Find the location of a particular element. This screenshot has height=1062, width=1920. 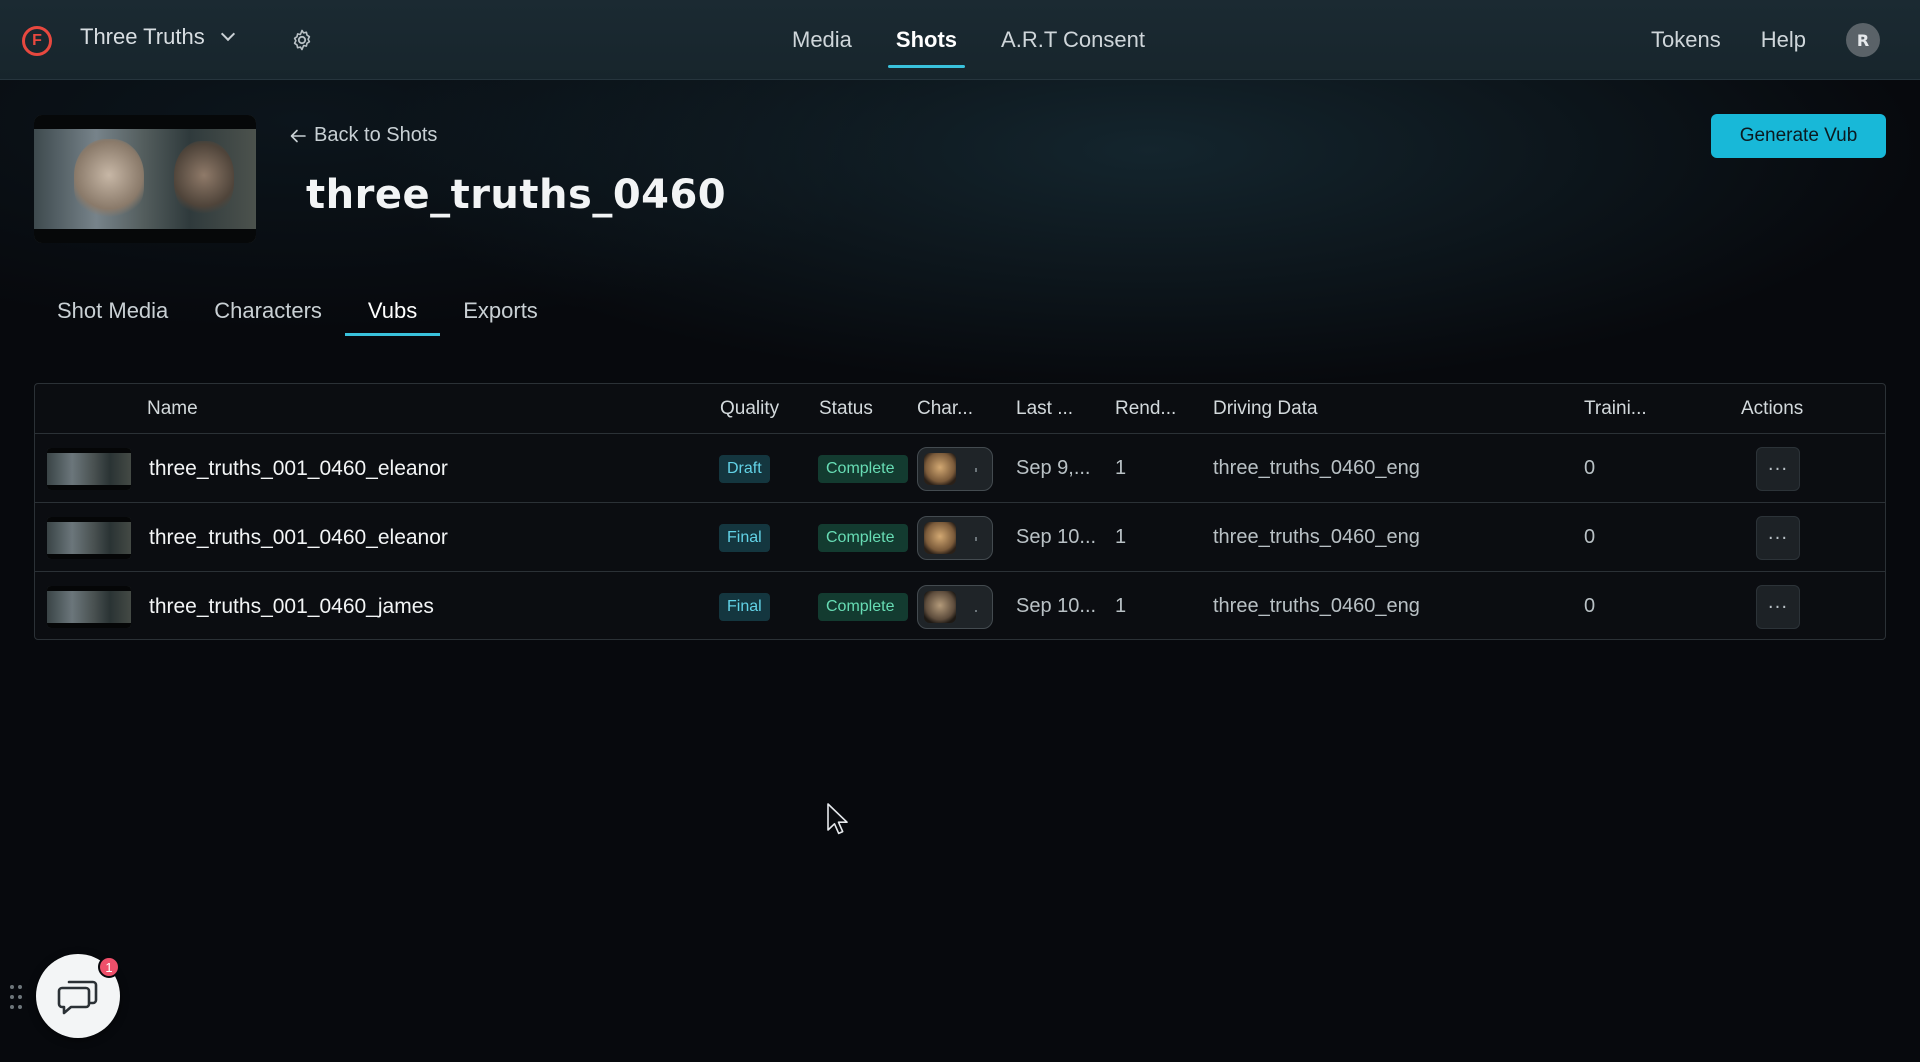

shot-sub-tabs: Shot Media Characters Vubs Exports is located at coordinates (297, 311).